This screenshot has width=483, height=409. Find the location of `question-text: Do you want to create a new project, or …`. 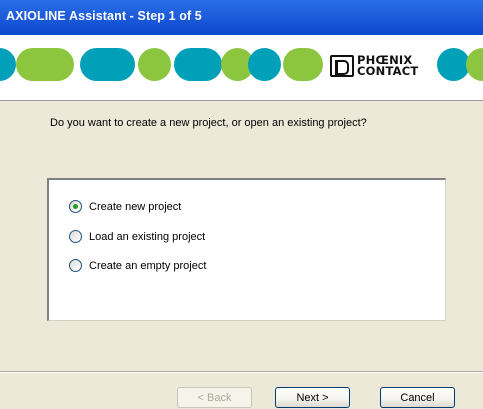

question-text: Do you want to create a new project, or … is located at coordinates (208, 123).